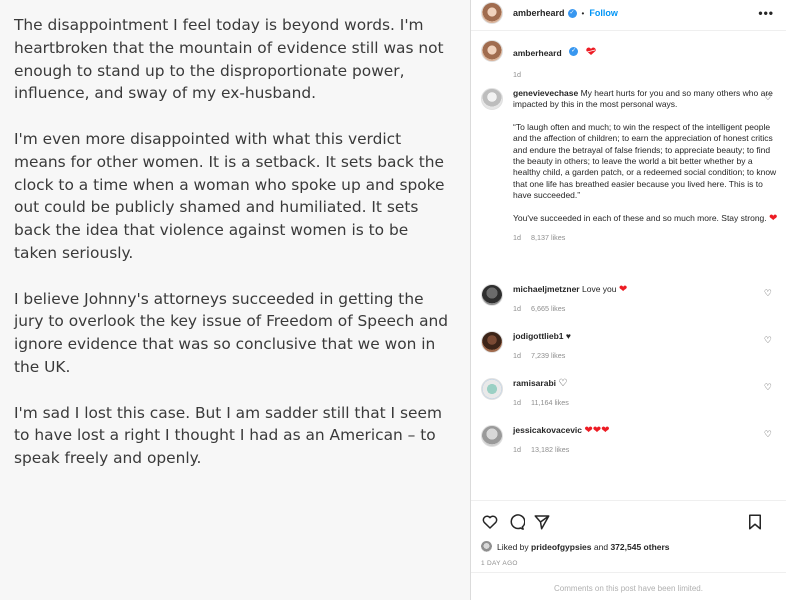  I want to click on comment-likes: 11,164 likes, so click(550, 402).